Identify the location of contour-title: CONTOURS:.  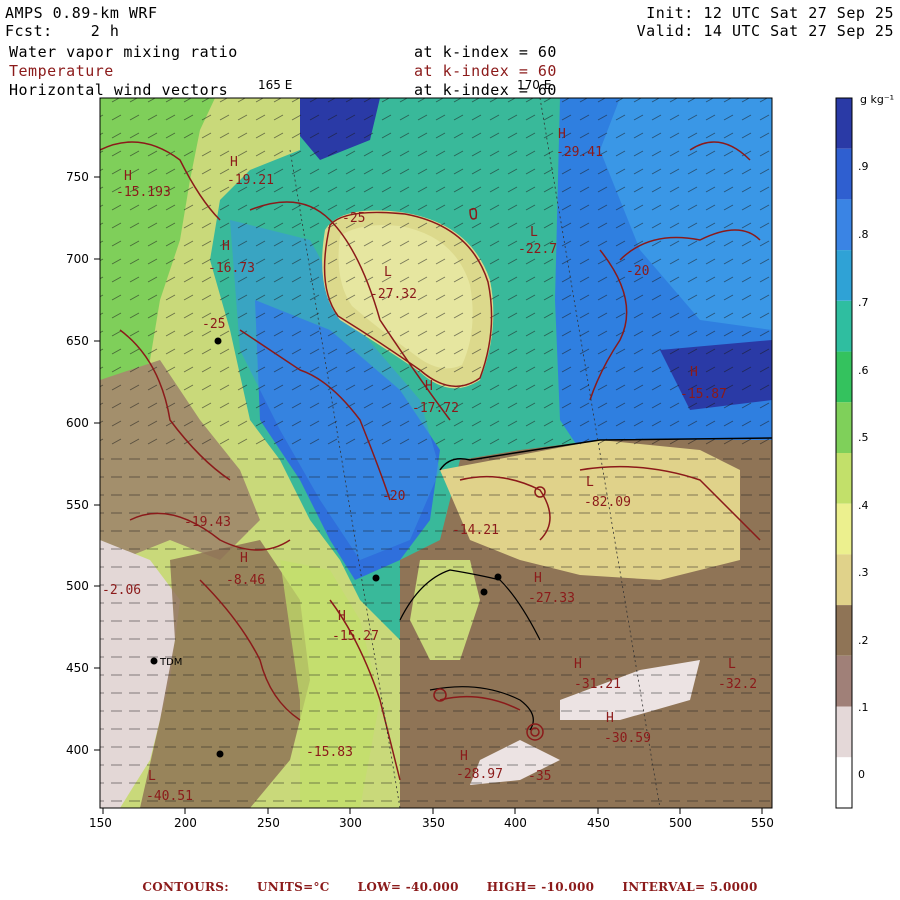
(185, 887).